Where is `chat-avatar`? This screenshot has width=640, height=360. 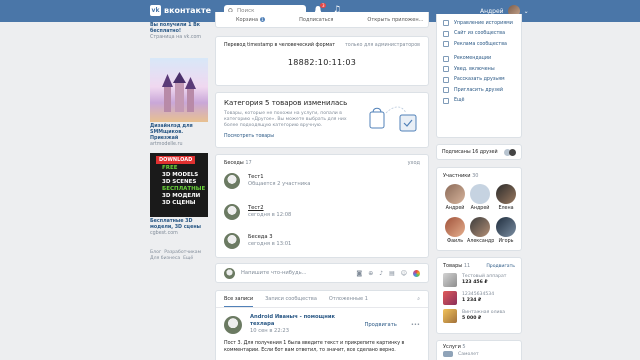
chat-avatar is located at coordinates (232, 241).